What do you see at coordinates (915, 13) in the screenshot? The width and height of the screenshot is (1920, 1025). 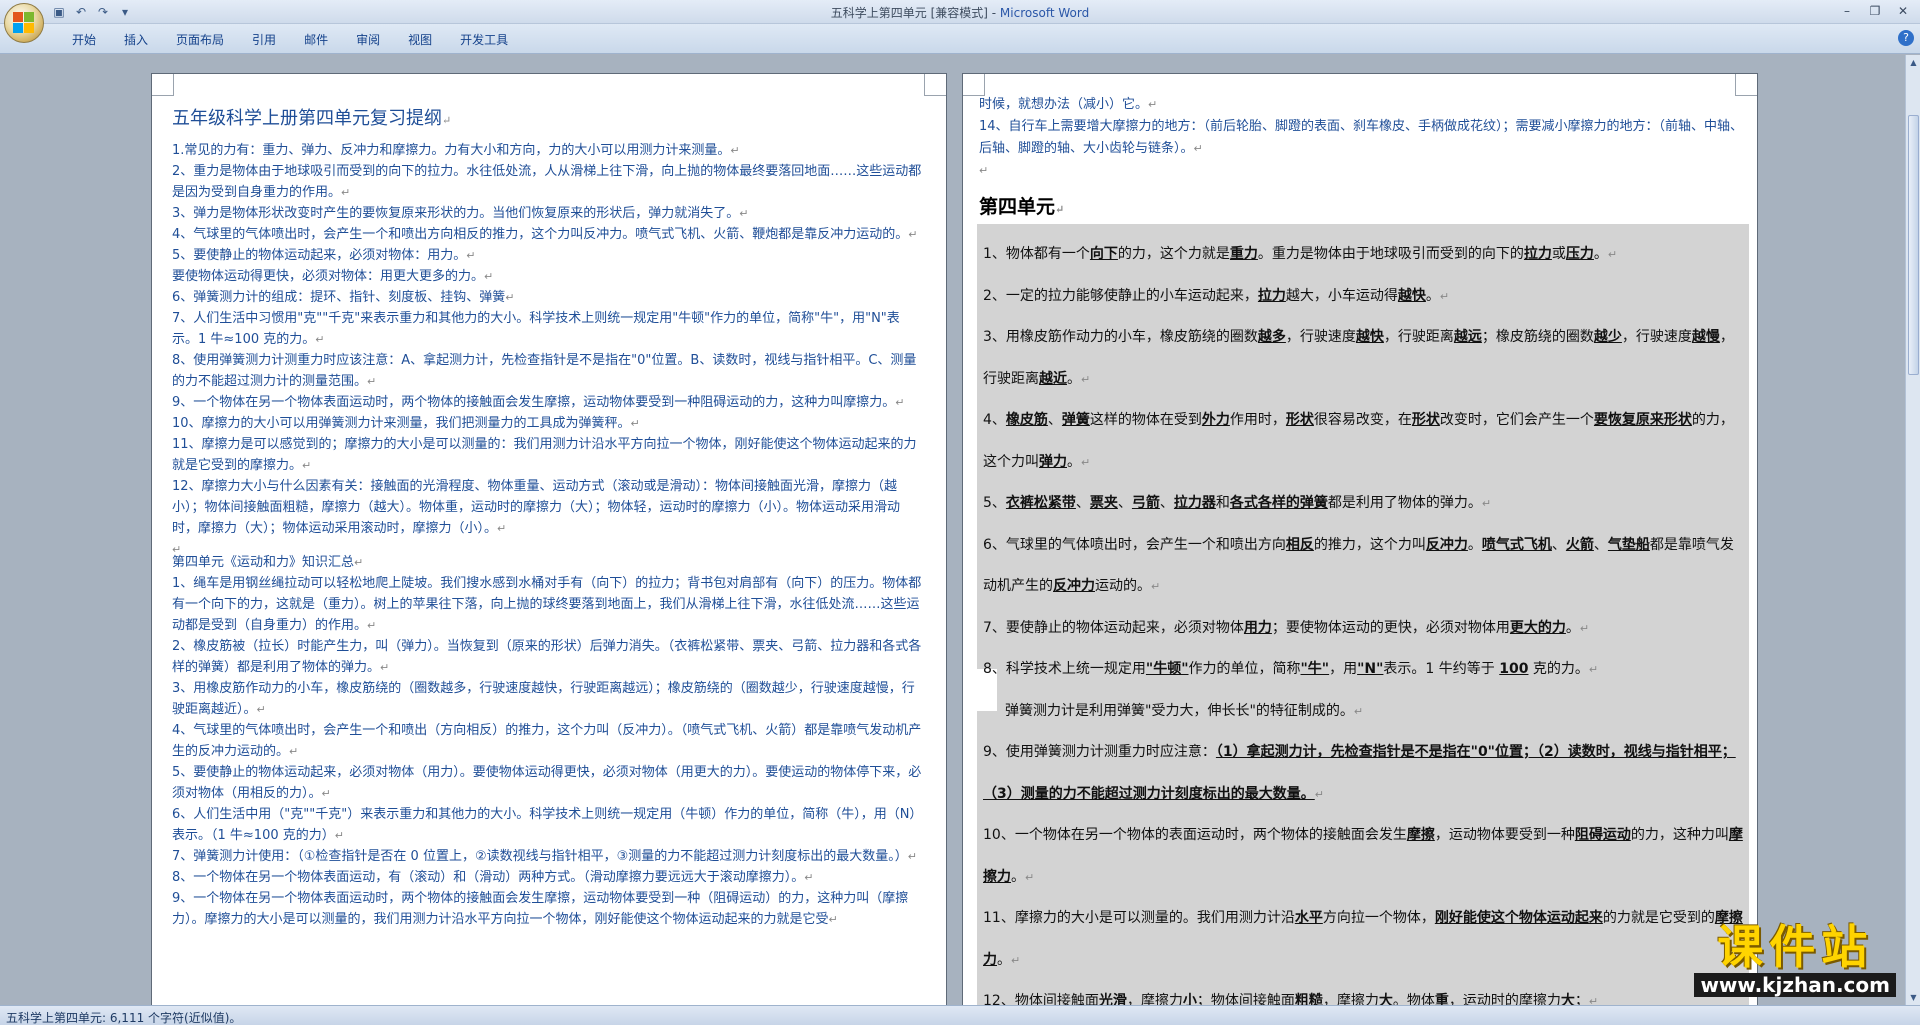 I see `document-title: 五科学上第四单元 [兼容模式] -` at bounding box center [915, 13].